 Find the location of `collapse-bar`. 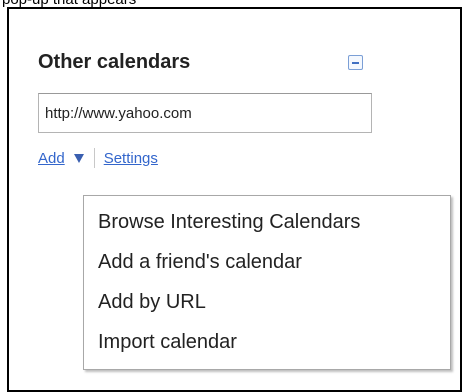

collapse-bar is located at coordinates (355, 63).